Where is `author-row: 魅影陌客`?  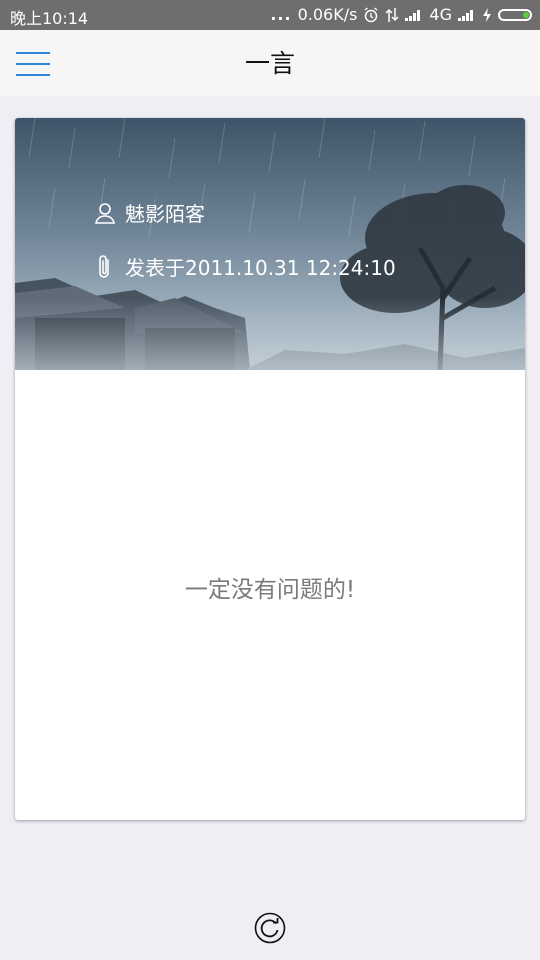 author-row: 魅影陌客 is located at coordinates (149, 212).